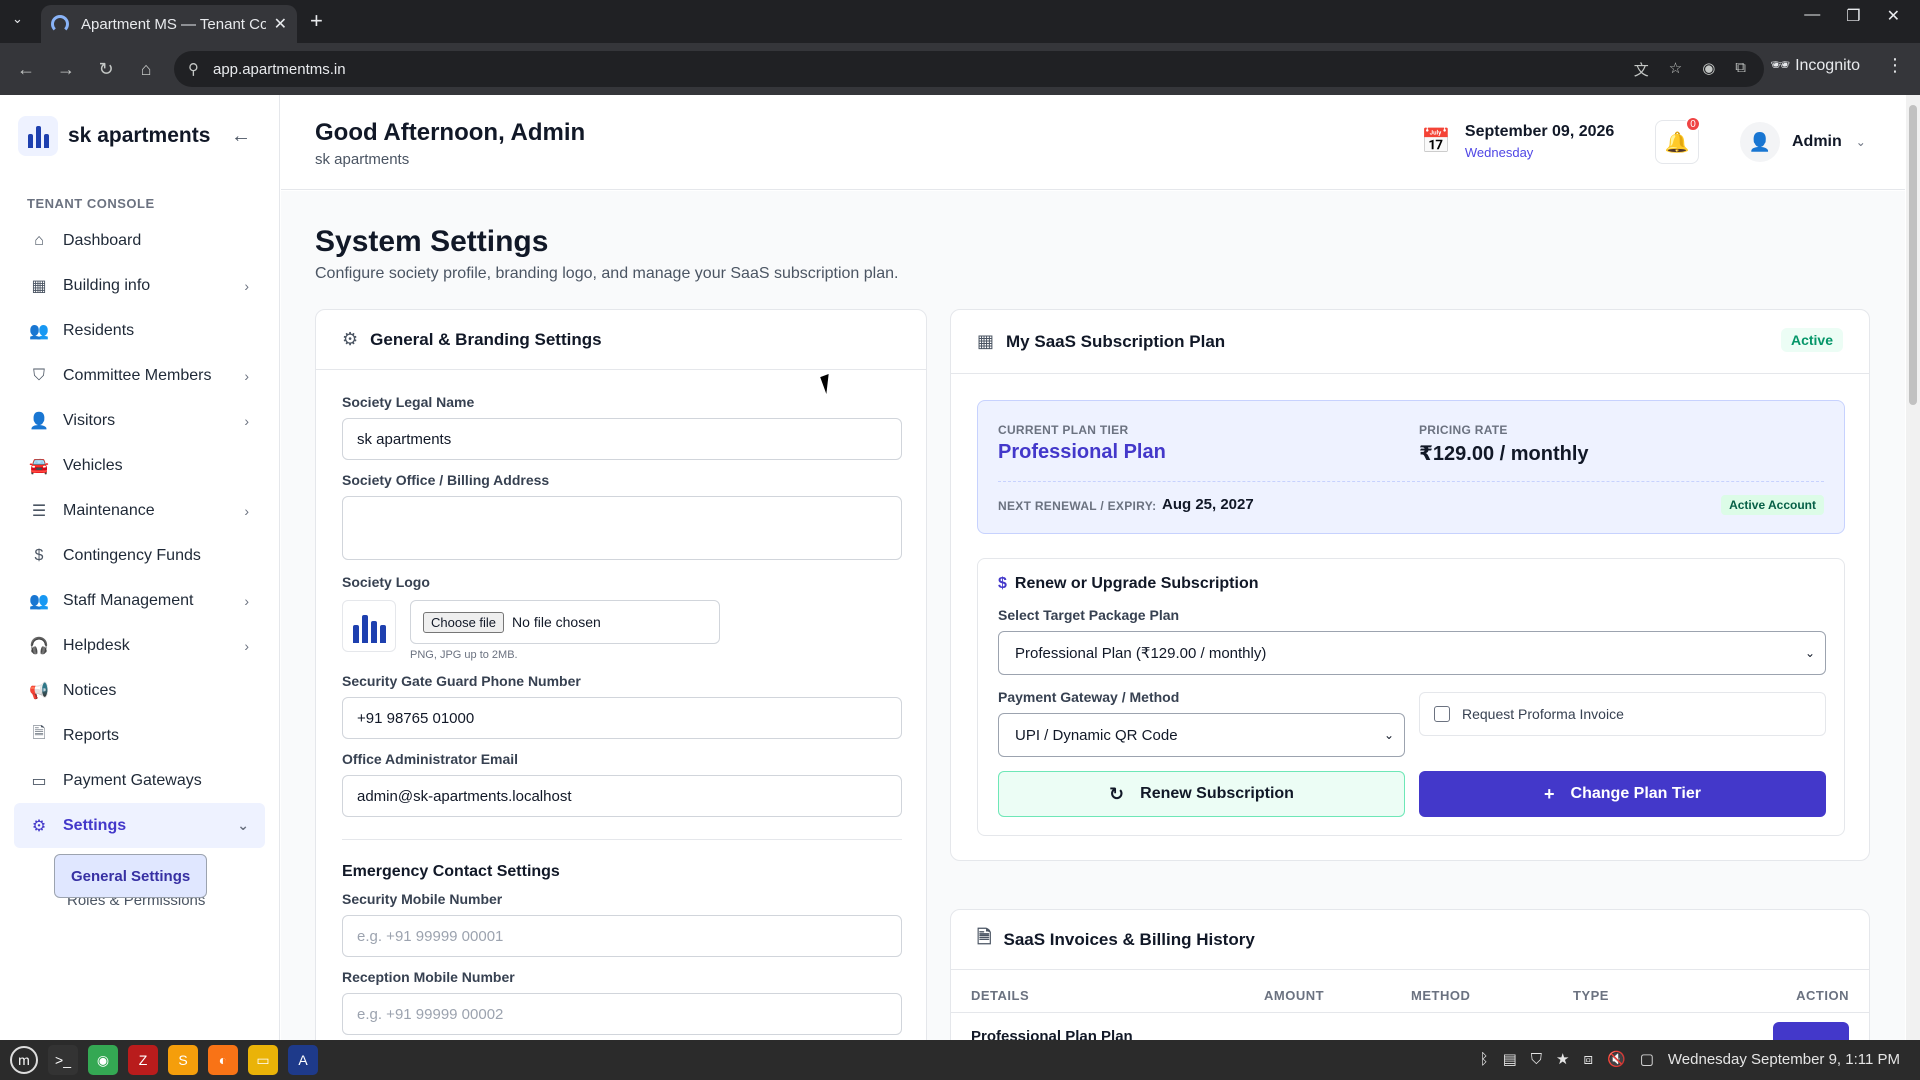 The width and height of the screenshot is (1920, 1080). Describe the element at coordinates (139, 465) in the screenshot. I see `sidebar-item-vehicles: 🚘 Vehicles` at that location.